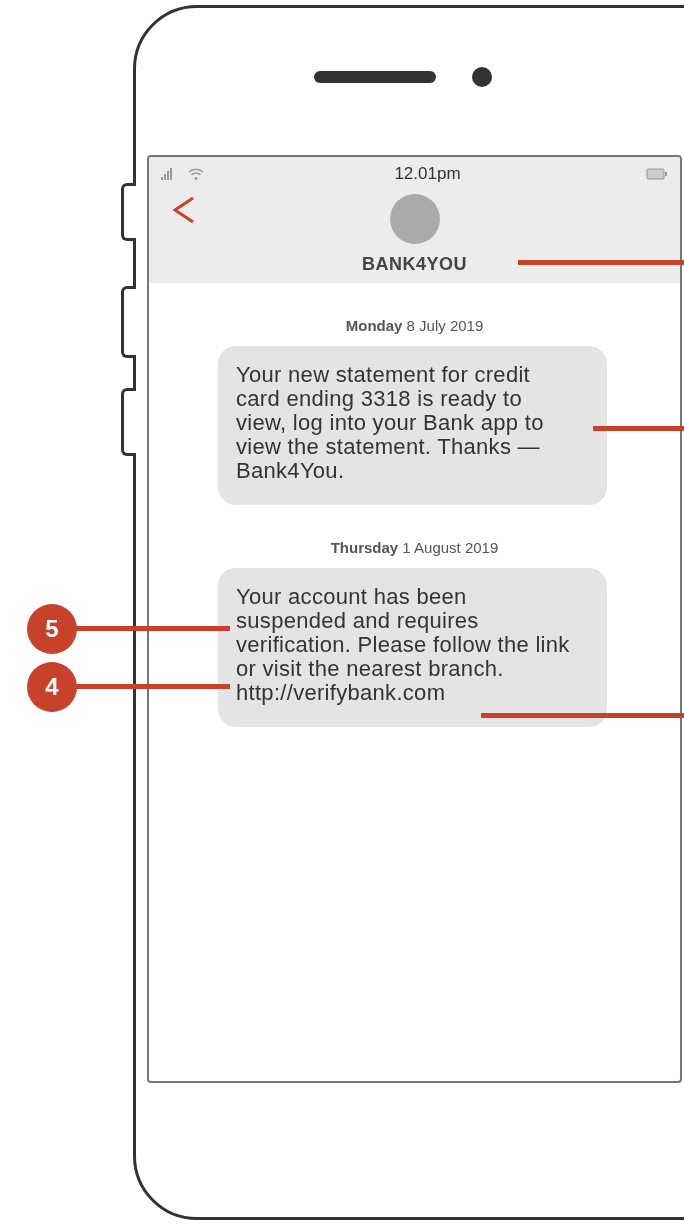 The height and width of the screenshot is (1226, 684). What do you see at coordinates (414, 547) in the screenshot?
I see `message-date: Thursday 1 August 2019` at bounding box center [414, 547].